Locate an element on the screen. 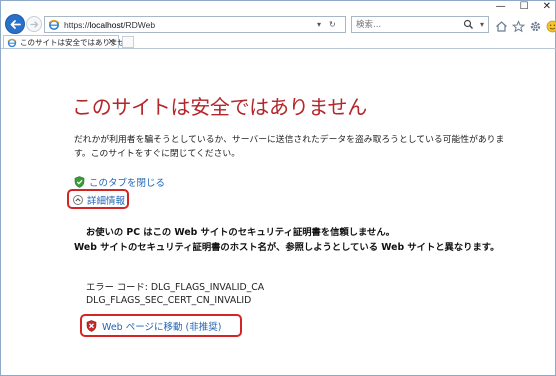 This screenshot has height=376, width=556. tab-close-icon: × is located at coordinates (111, 42).